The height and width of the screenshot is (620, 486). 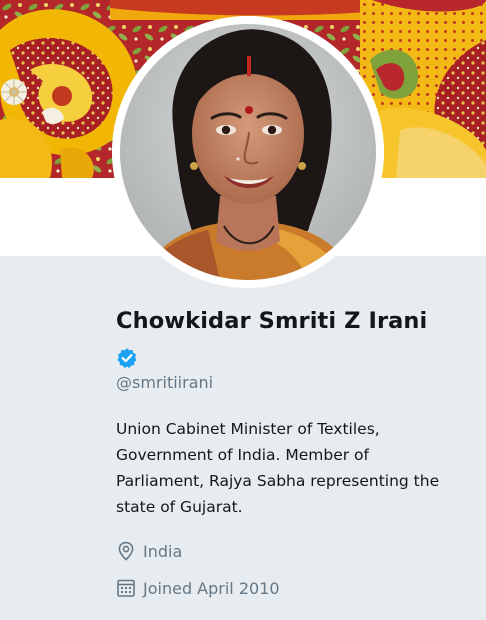 What do you see at coordinates (242, 455) in the screenshot?
I see `bio-line: Government of India. Member of` at bounding box center [242, 455].